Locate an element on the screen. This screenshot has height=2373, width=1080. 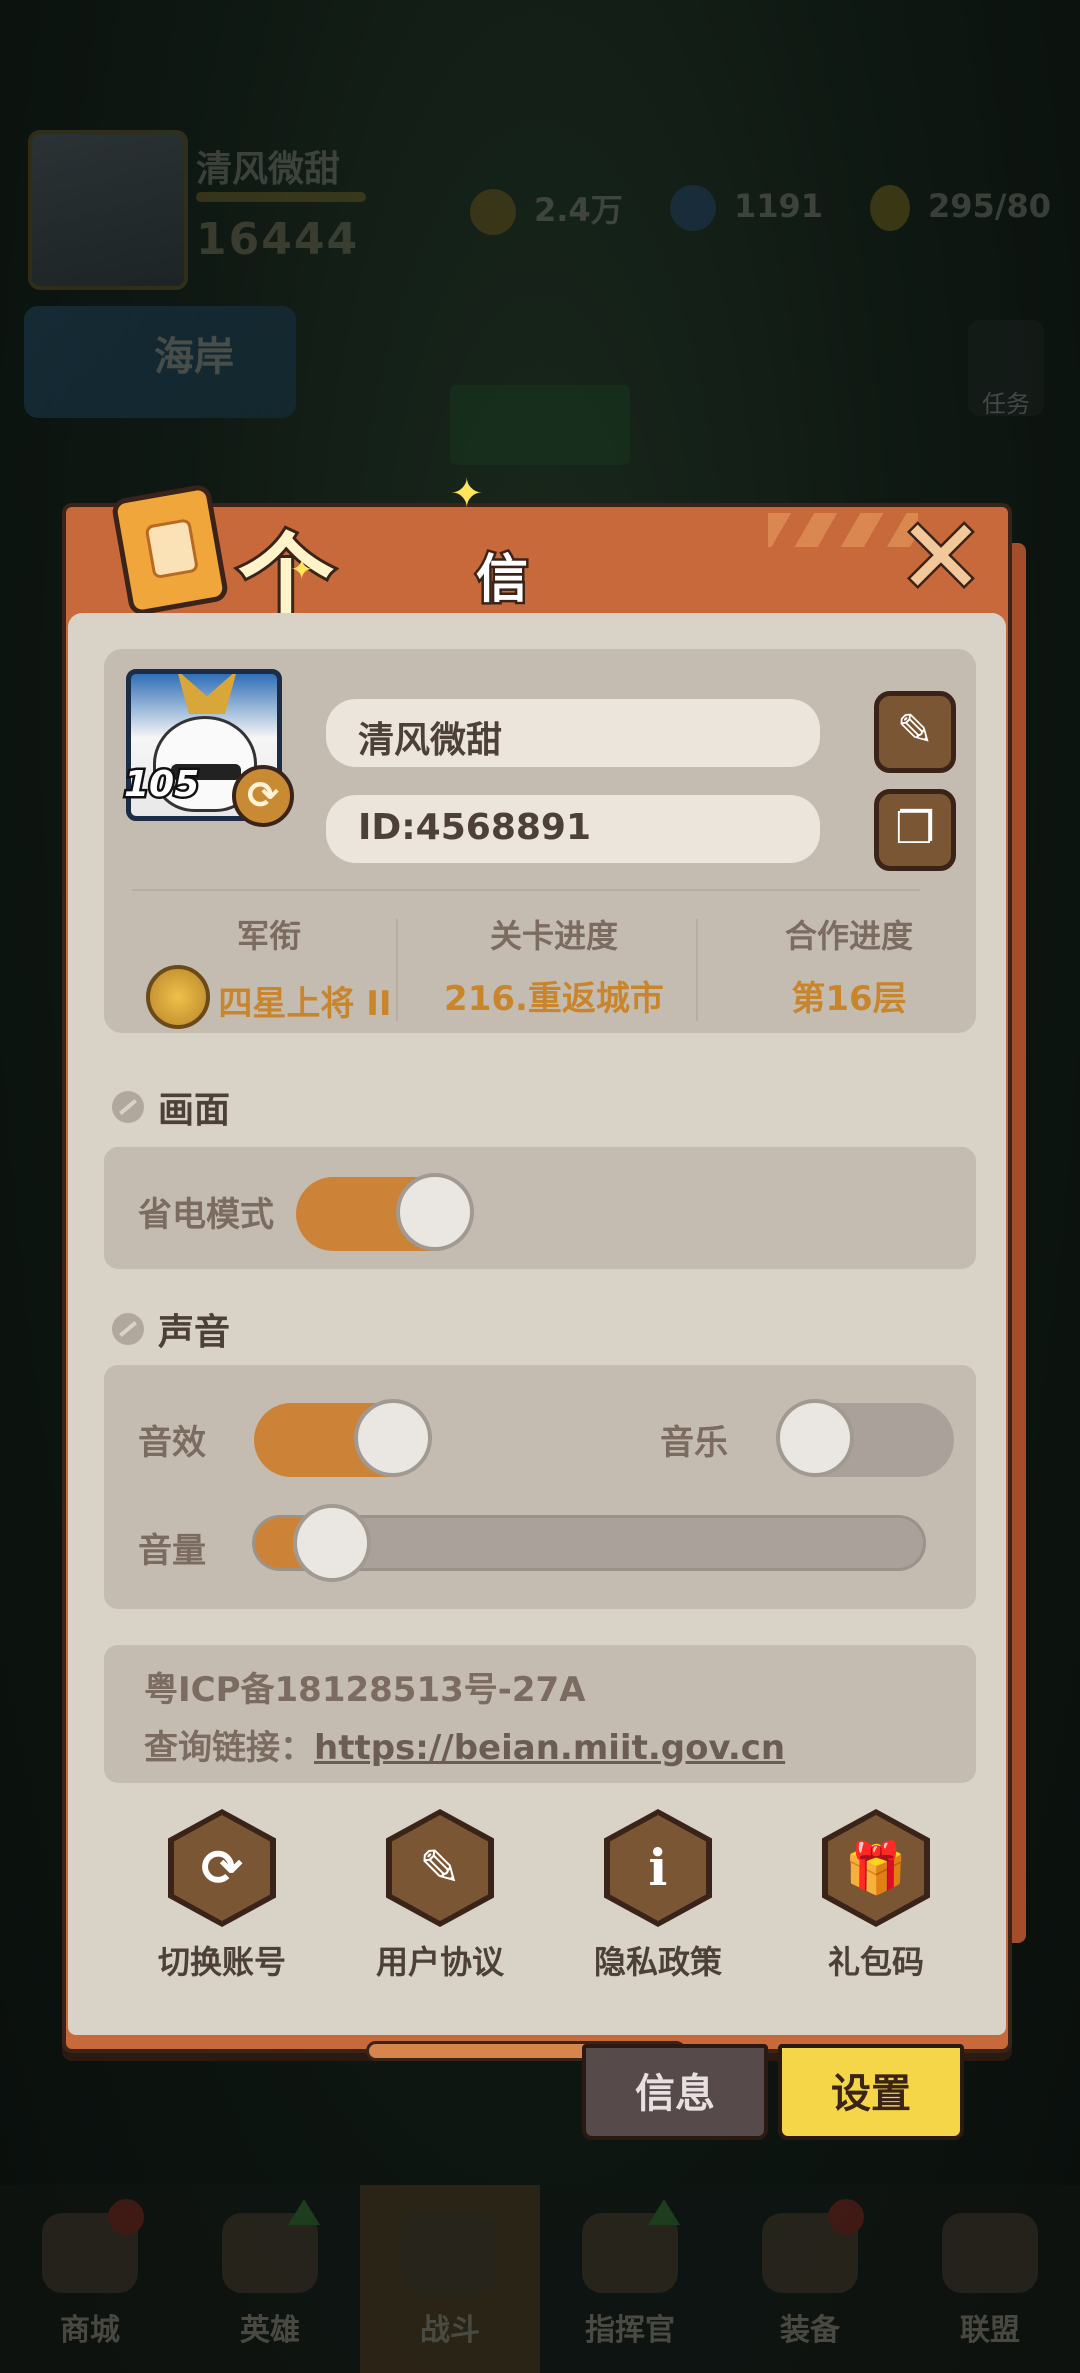
tab-info: 信息 is located at coordinates (675, 2092).